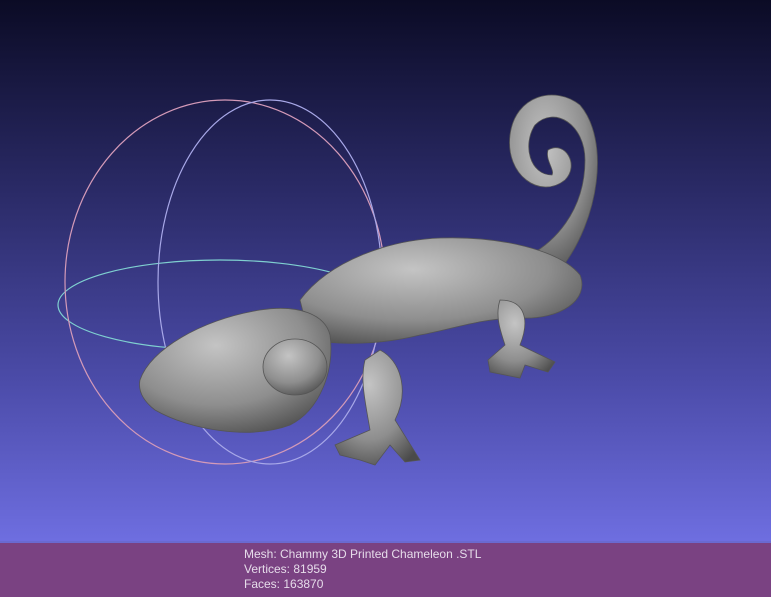 The width and height of the screenshot is (771, 597). I want to click on mesh-name: Mesh: Chammy 3D Printed Chameleon .STL, so click(363, 554).